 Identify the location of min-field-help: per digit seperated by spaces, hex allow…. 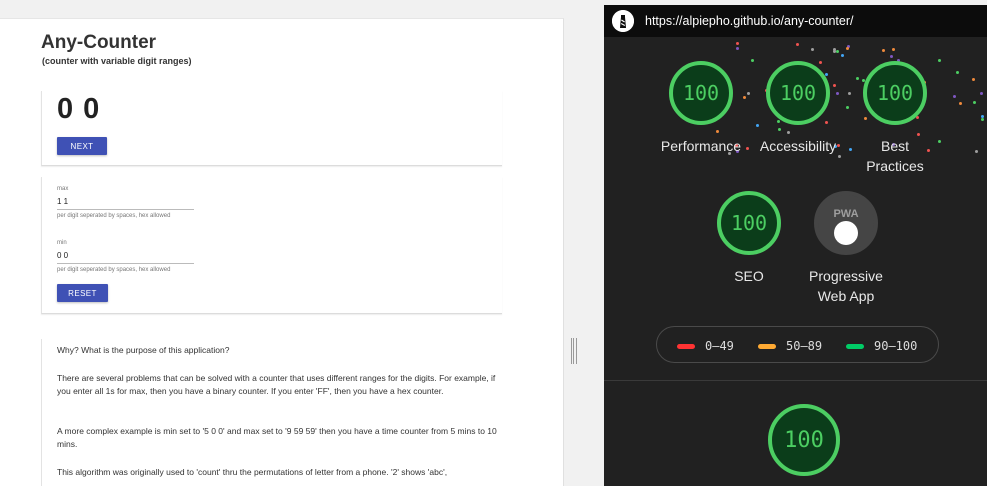
(114, 270).